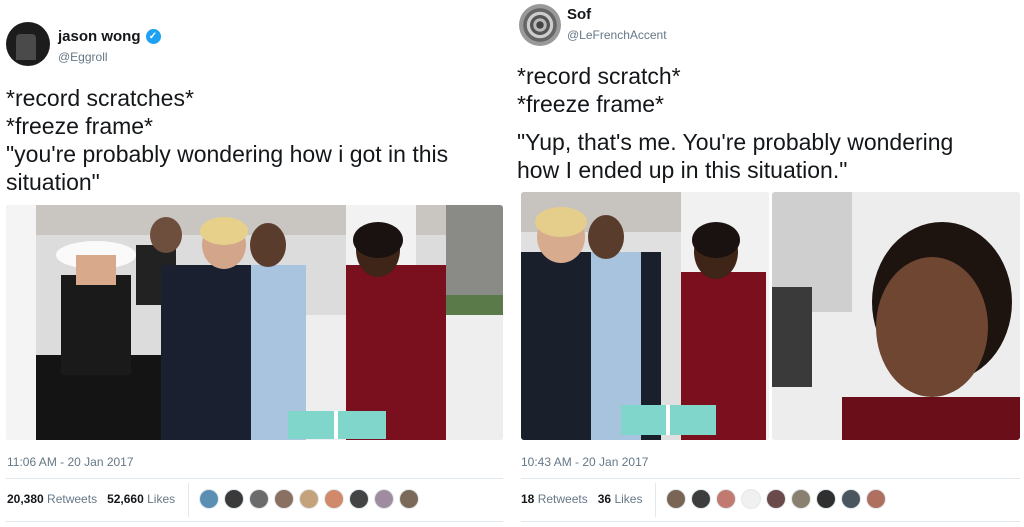  I want to click on retweet-count: 20,380 Retweets, so click(52, 499).